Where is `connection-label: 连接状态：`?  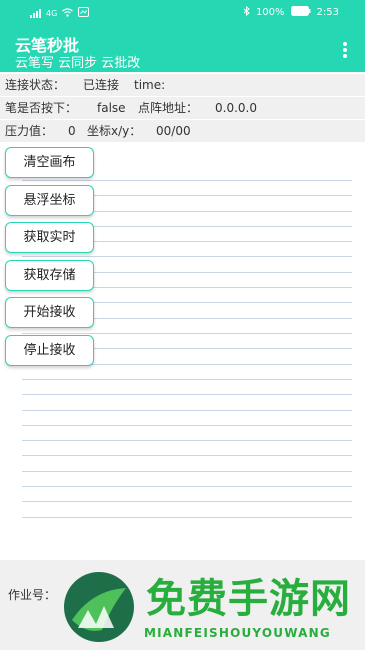
connection-label: 连接状态： is located at coordinates (35, 85).